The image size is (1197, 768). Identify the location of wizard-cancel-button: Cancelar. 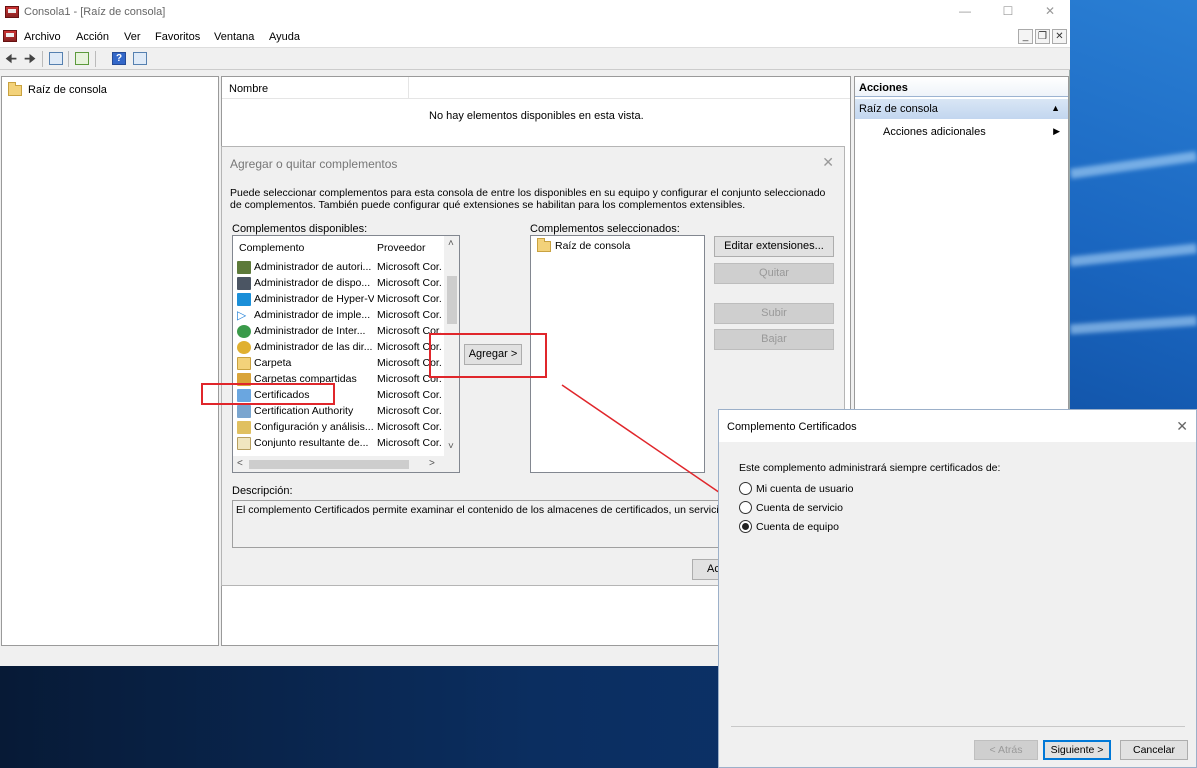
(1154, 750).